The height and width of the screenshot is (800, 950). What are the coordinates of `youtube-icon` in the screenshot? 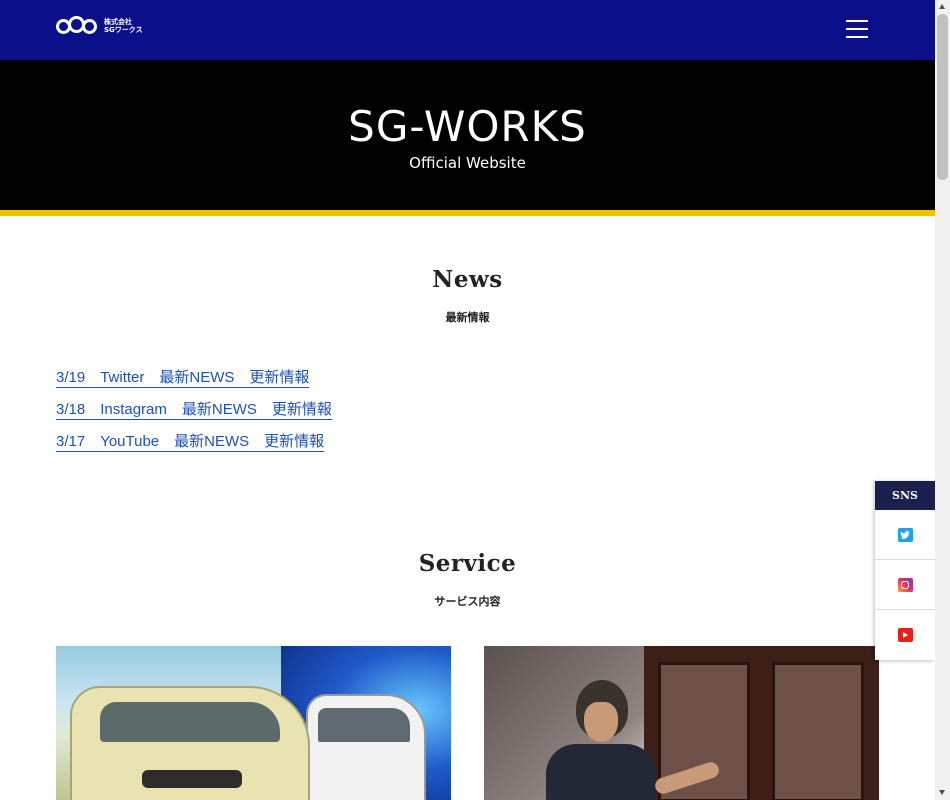 It's located at (905, 635).